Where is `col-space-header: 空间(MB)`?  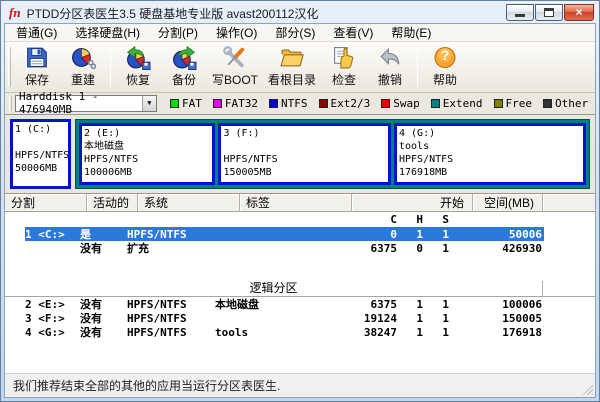 col-space-header: 空间(MB) is located at coordinates (508, 202).